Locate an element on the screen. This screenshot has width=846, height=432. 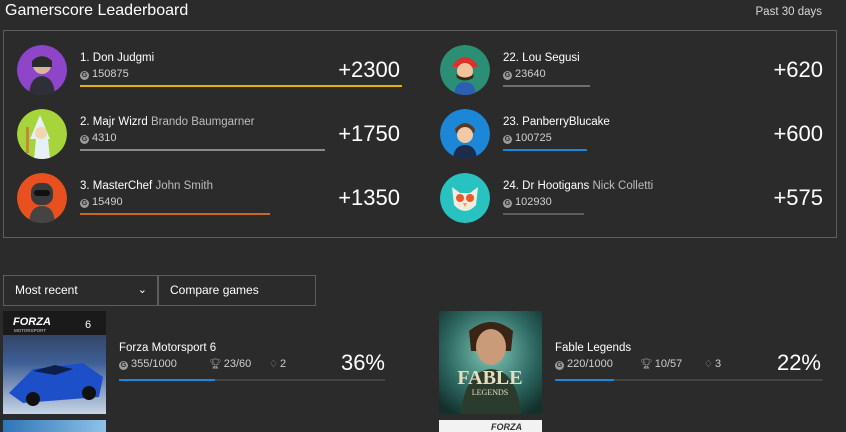
game-stats: G 220/1000 🏆︎ 10/57 ♢ 3 is located at coordinates (638, 364).